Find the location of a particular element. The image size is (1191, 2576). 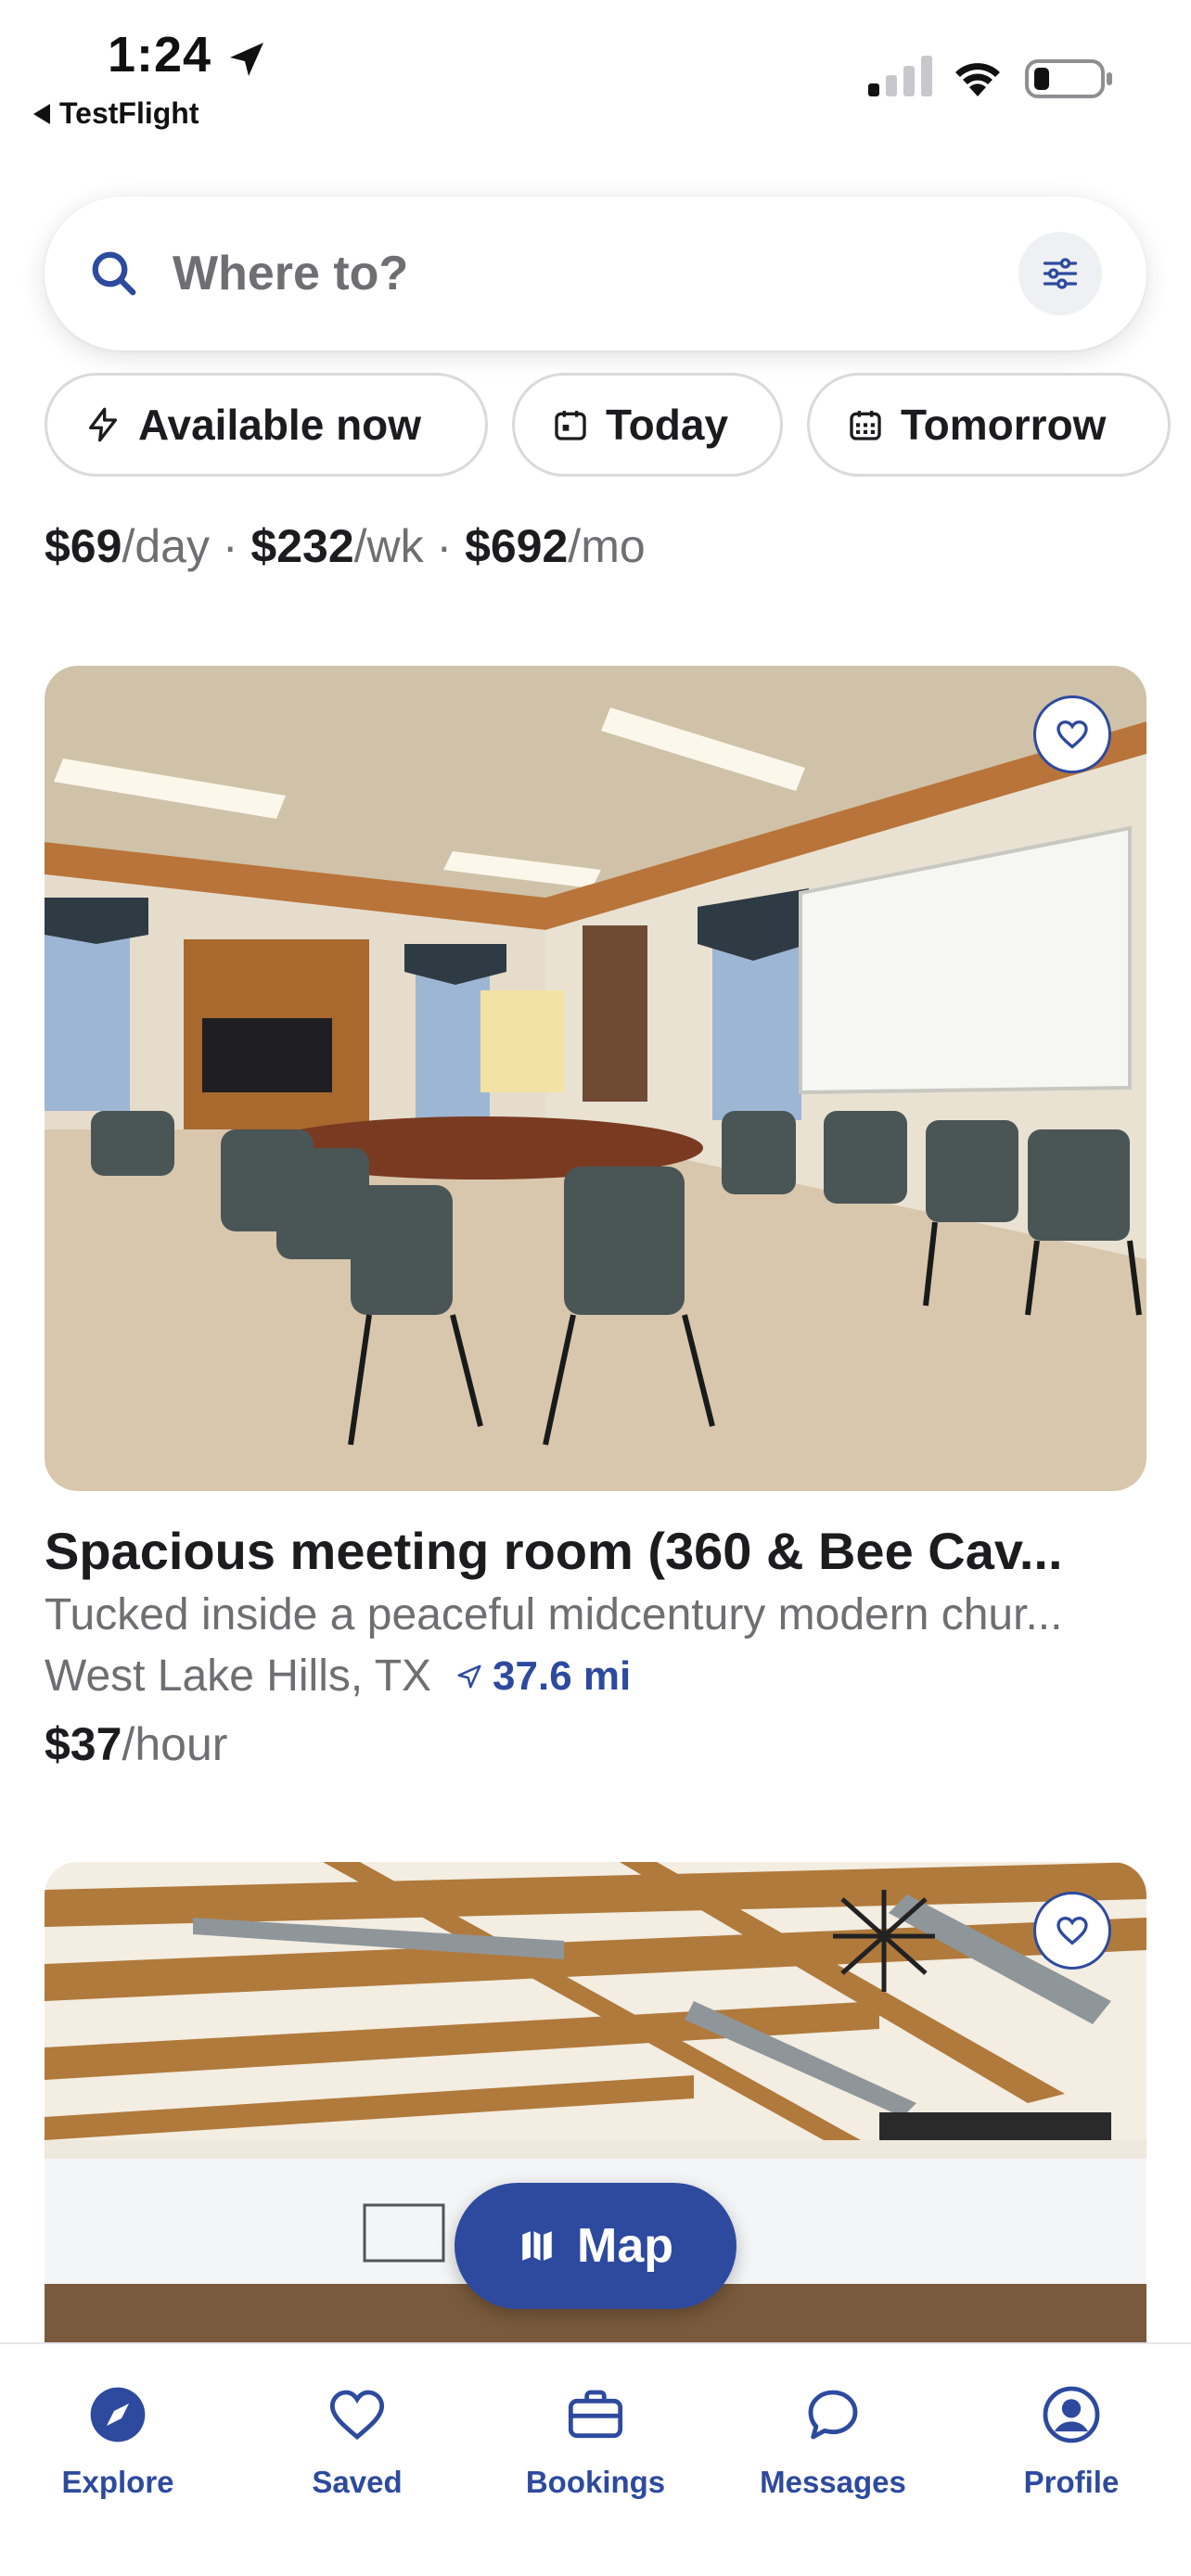

map-icon is located at coordinates (537, 2246).